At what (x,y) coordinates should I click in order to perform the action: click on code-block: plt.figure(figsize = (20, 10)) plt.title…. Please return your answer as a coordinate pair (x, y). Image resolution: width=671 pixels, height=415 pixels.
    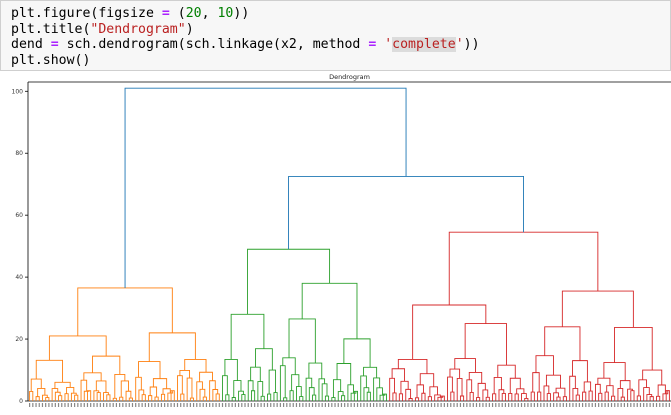
    Looking at the image, I should click on (245, 37).